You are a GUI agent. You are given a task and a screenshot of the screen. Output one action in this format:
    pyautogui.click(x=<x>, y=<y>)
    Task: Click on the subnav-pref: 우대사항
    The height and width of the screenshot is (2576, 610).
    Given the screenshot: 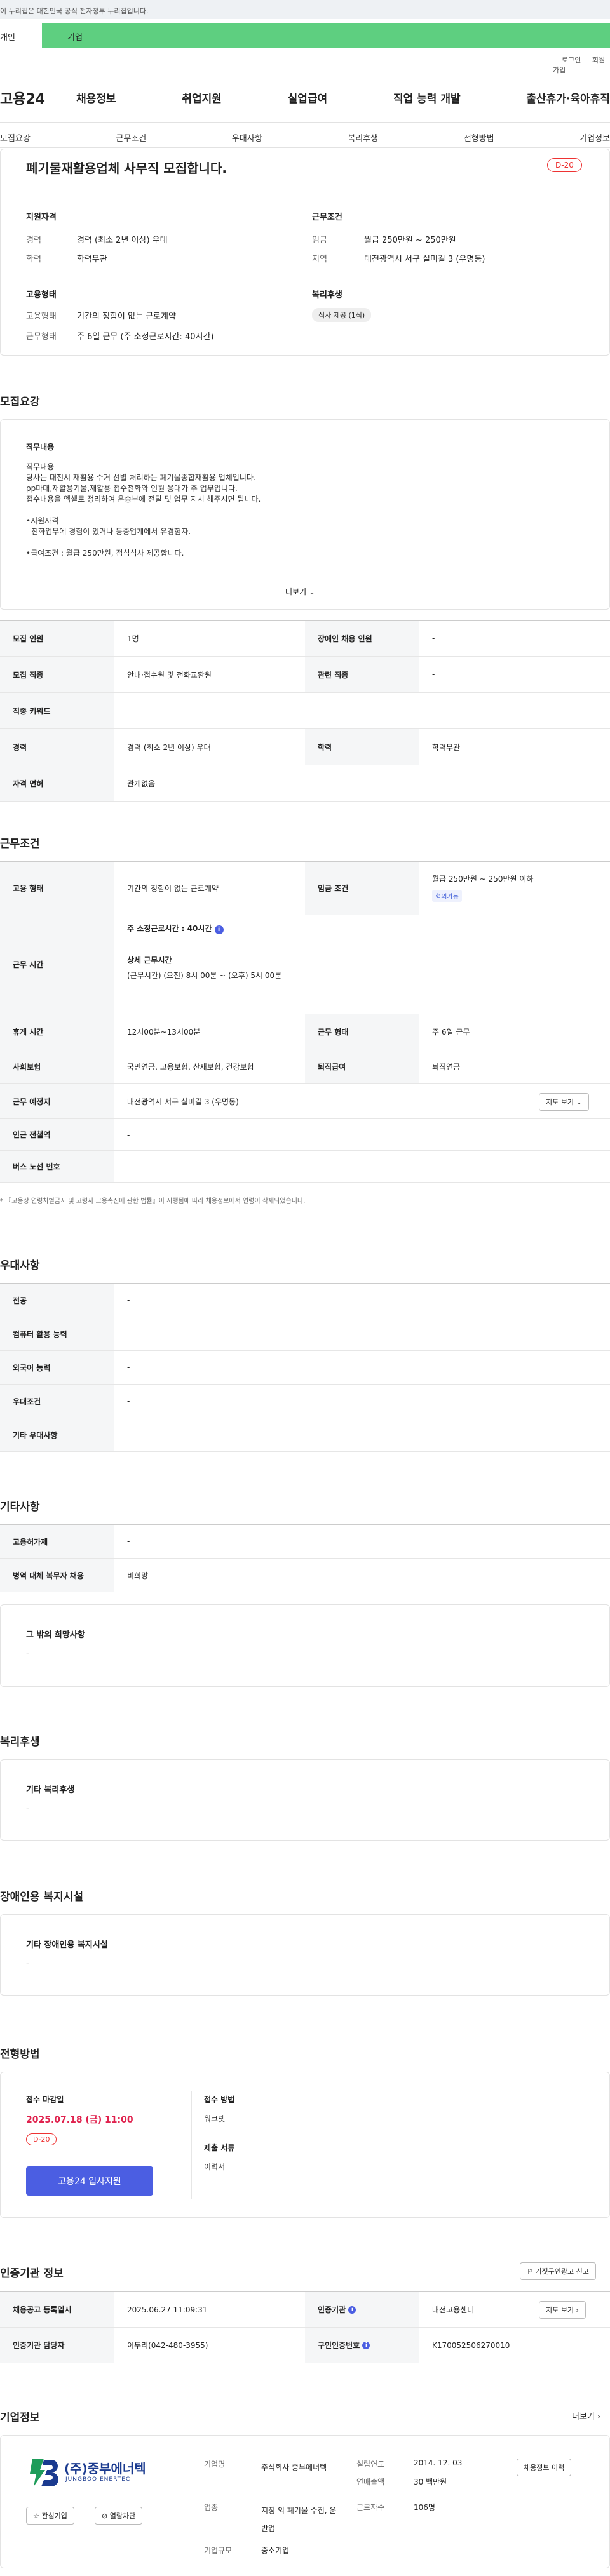 What is the action you would take?
    pyautogui.click(x=247, y=137)
    